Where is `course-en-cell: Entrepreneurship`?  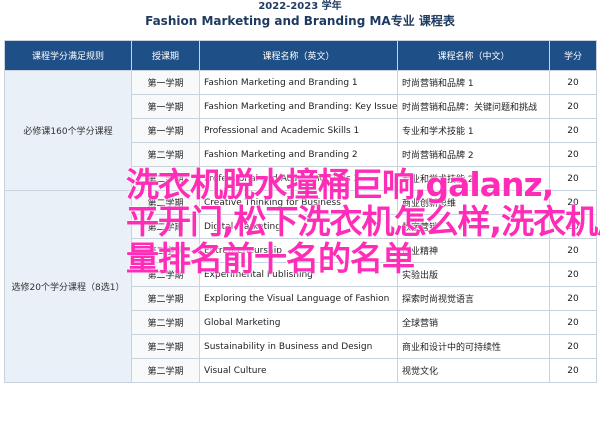
course-en-cell: Entrepreneurship is located at coordinates (298, 250).